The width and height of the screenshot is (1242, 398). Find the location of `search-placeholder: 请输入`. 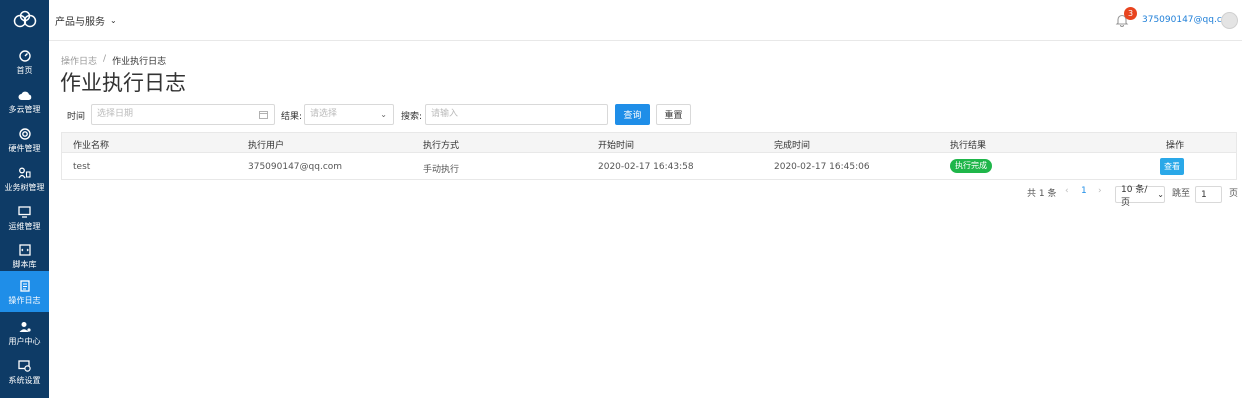

search-placeholder: 请输入 is located at coordinates (445, 114).